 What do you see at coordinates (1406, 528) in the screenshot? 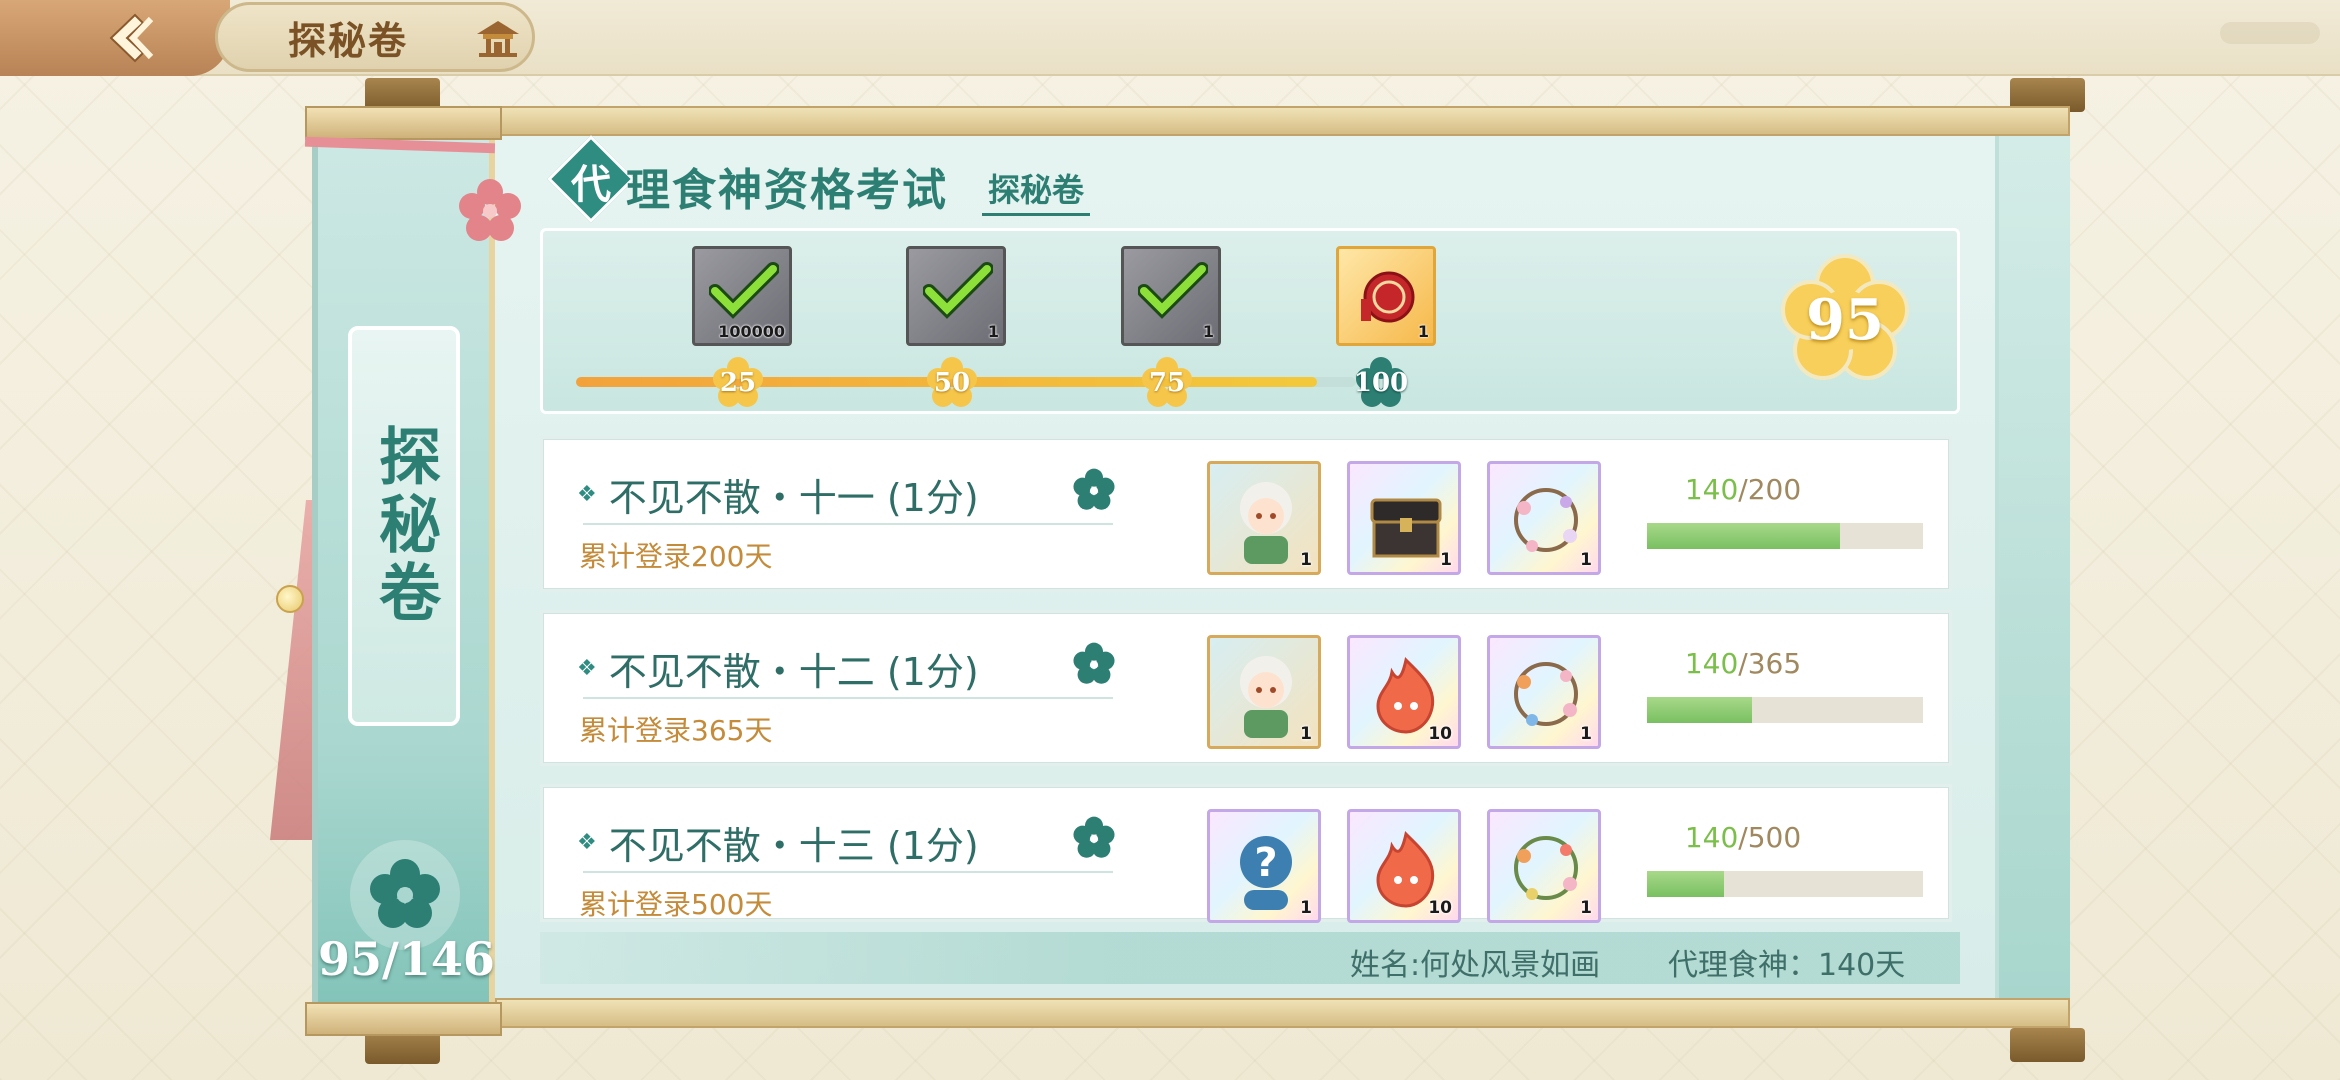
I see `treasure-chest-icon` at bounding box center [1406, 528].